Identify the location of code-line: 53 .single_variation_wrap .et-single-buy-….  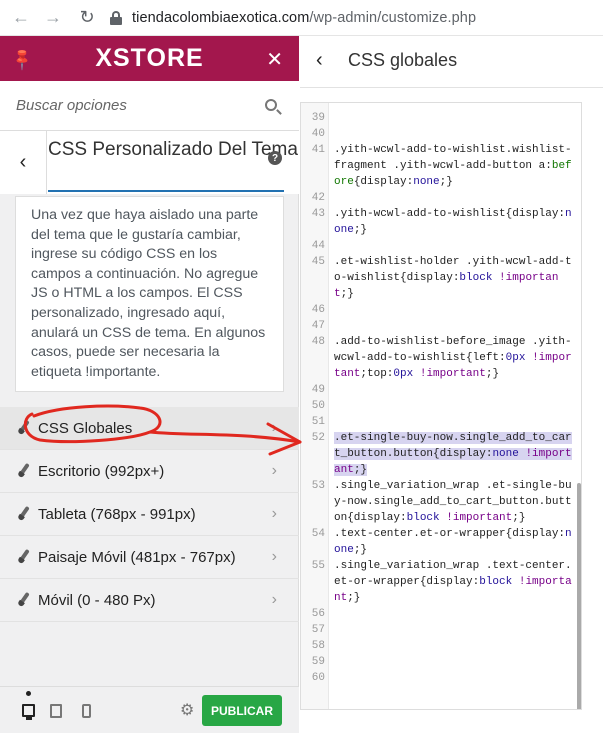
(441, 502).